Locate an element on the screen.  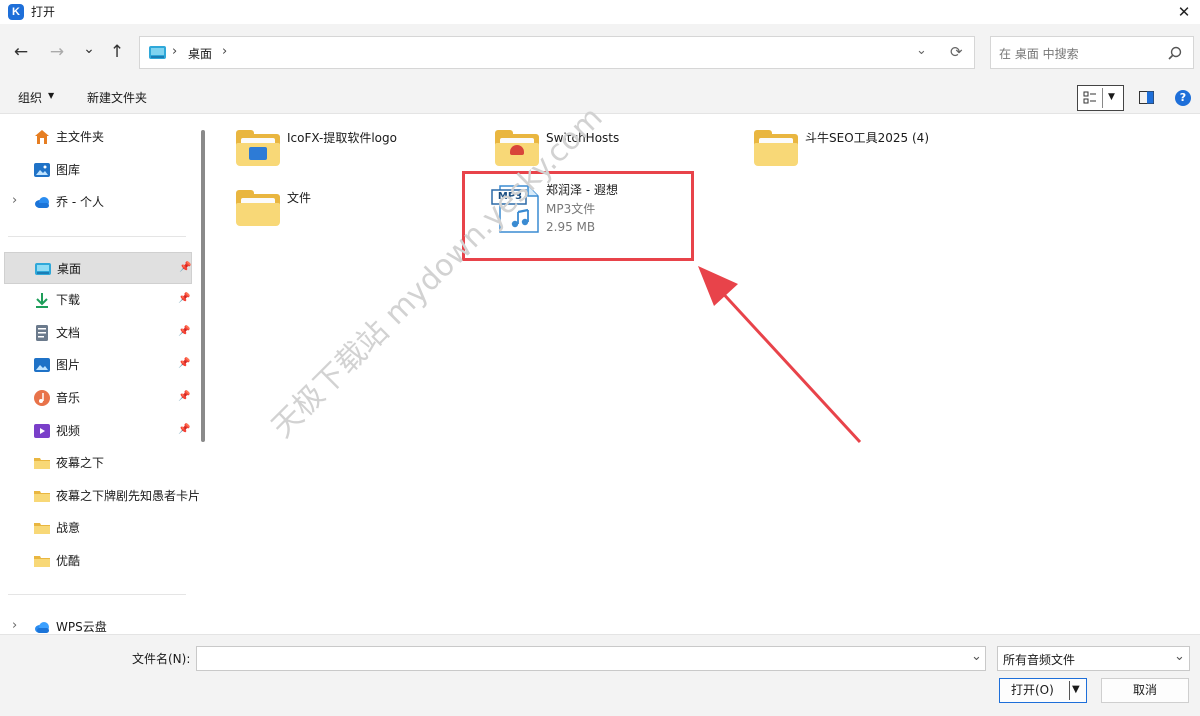
command-toolbar: 组织 ▼ 新建文件夹 ▼ ? is located at coordinates (600, 98).